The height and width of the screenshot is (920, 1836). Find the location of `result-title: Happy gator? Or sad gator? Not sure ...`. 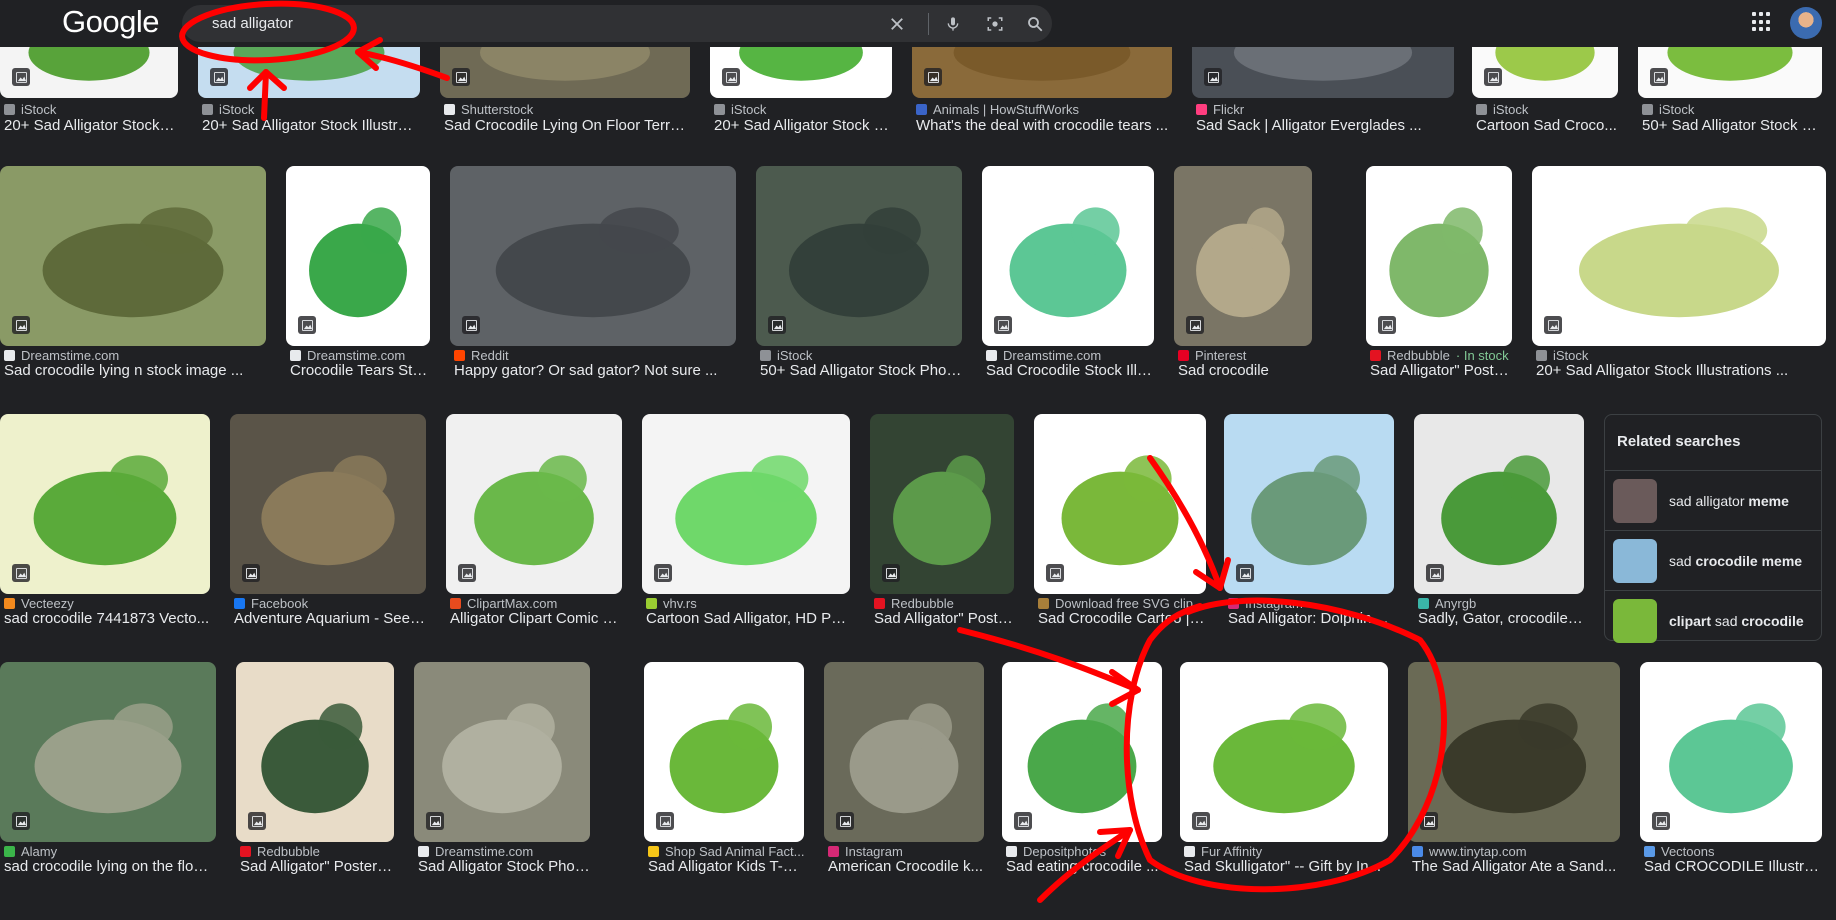

result-title: Happy gator? Or sad gator? Not sure ... is located at coordinates (595, 370).